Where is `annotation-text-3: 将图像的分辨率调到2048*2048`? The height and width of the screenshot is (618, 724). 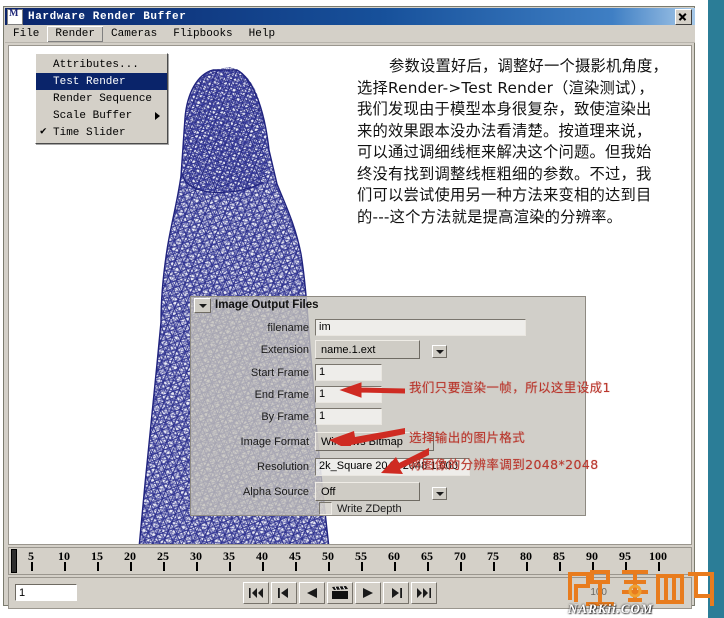
annotation-text-3: 将图像的分辨率调到2048*2048 is located at coordinates (504, 464).